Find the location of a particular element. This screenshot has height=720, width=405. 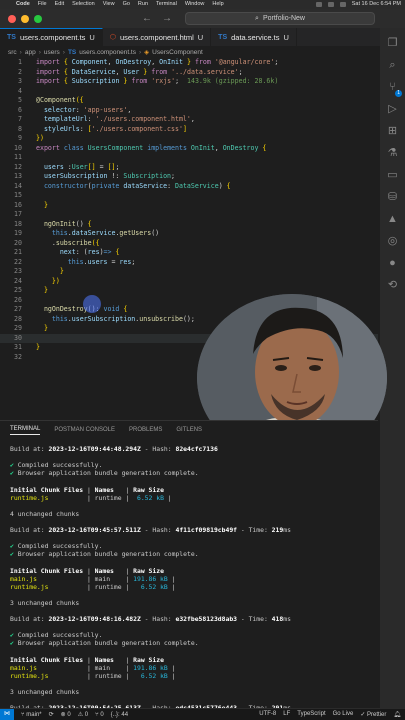

explorer-icon: ❐ is located at coordinates (392, 43).